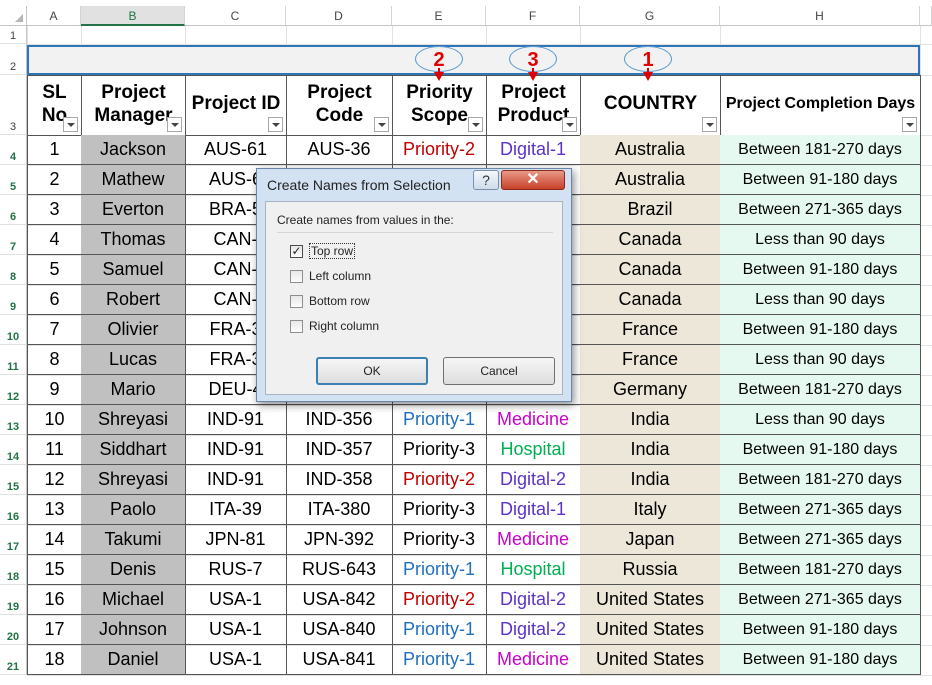 This screenshot has width=932, height=685. Describe the element at coordinates (54, 270) in the screenshot. I see `cell-sl: 5` at that location.